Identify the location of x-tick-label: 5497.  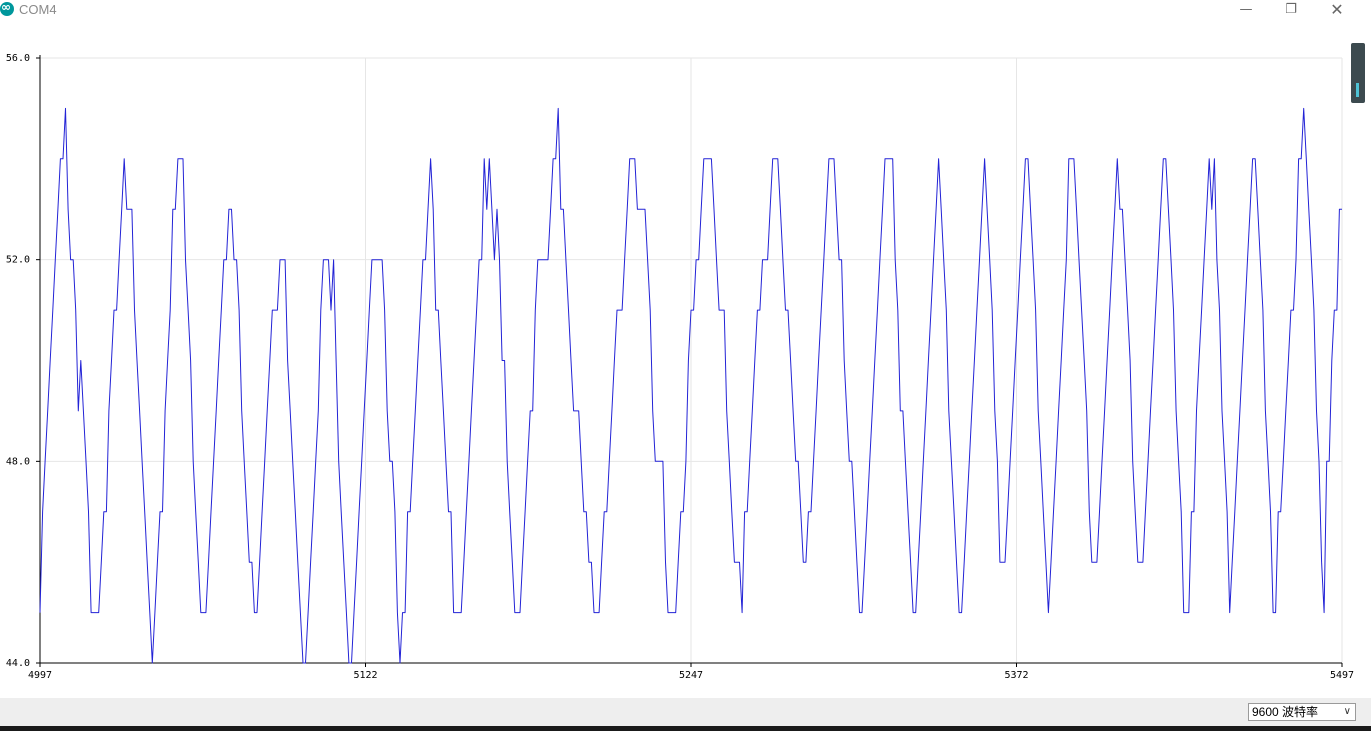
(1342, 675).